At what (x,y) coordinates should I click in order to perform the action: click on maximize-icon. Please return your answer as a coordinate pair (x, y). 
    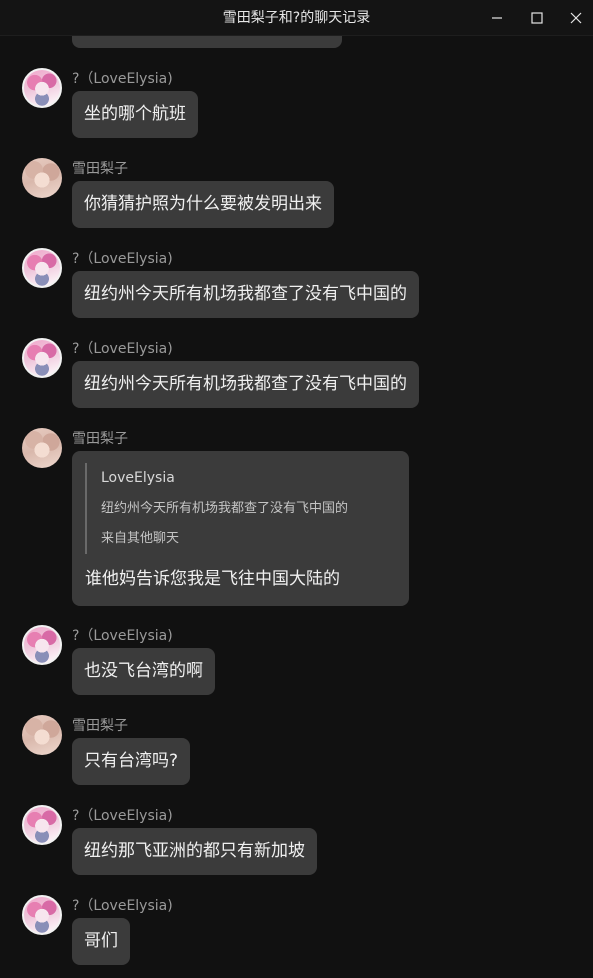
    Looking at the image, I should click on (537, 18).